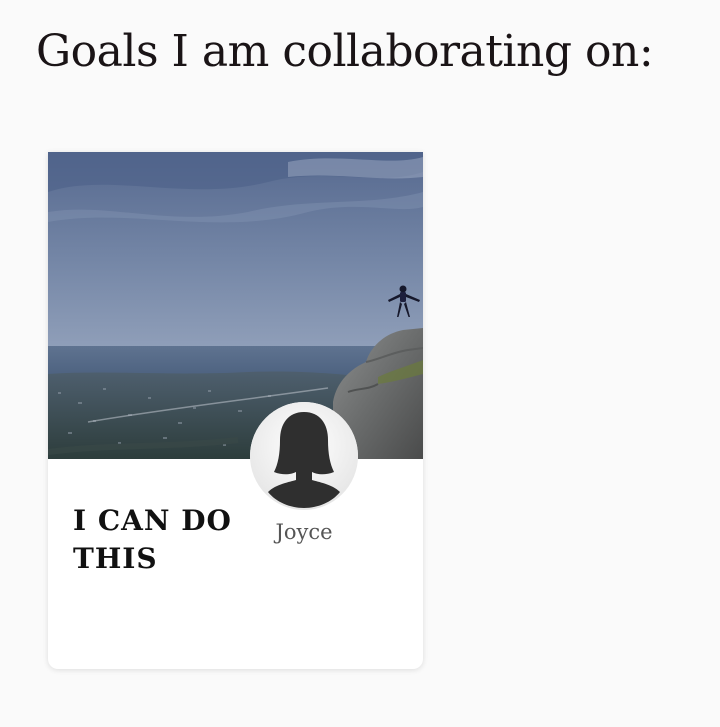 The height and width of the screenshot is (727, 720). I want to click on goal-title: I CAN DO THIS, so click(152, 539).